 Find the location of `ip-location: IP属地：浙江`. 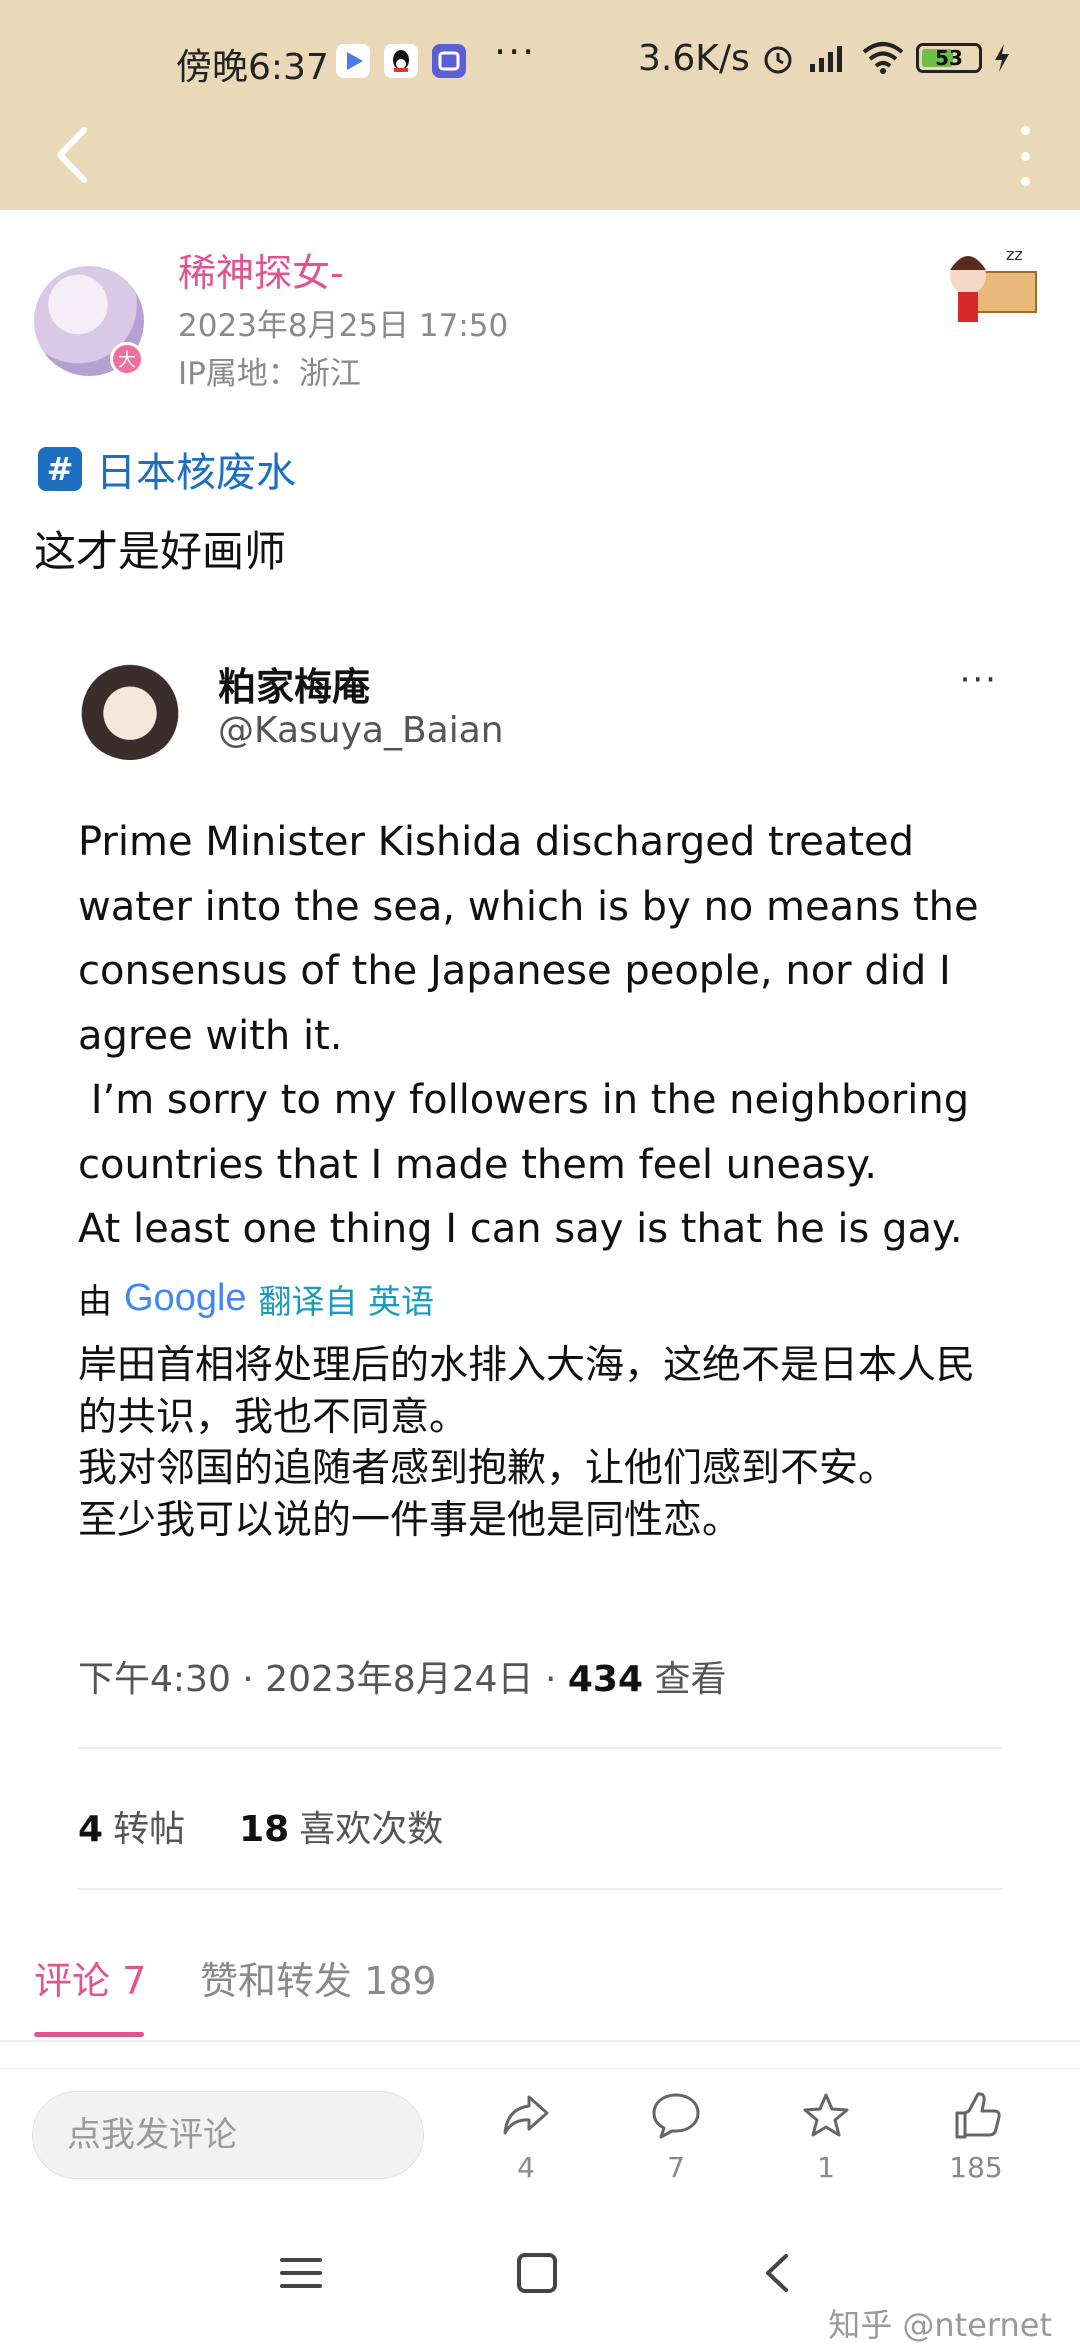

ip-location: IP属地：浙江 is located at coordinates (269, 374).